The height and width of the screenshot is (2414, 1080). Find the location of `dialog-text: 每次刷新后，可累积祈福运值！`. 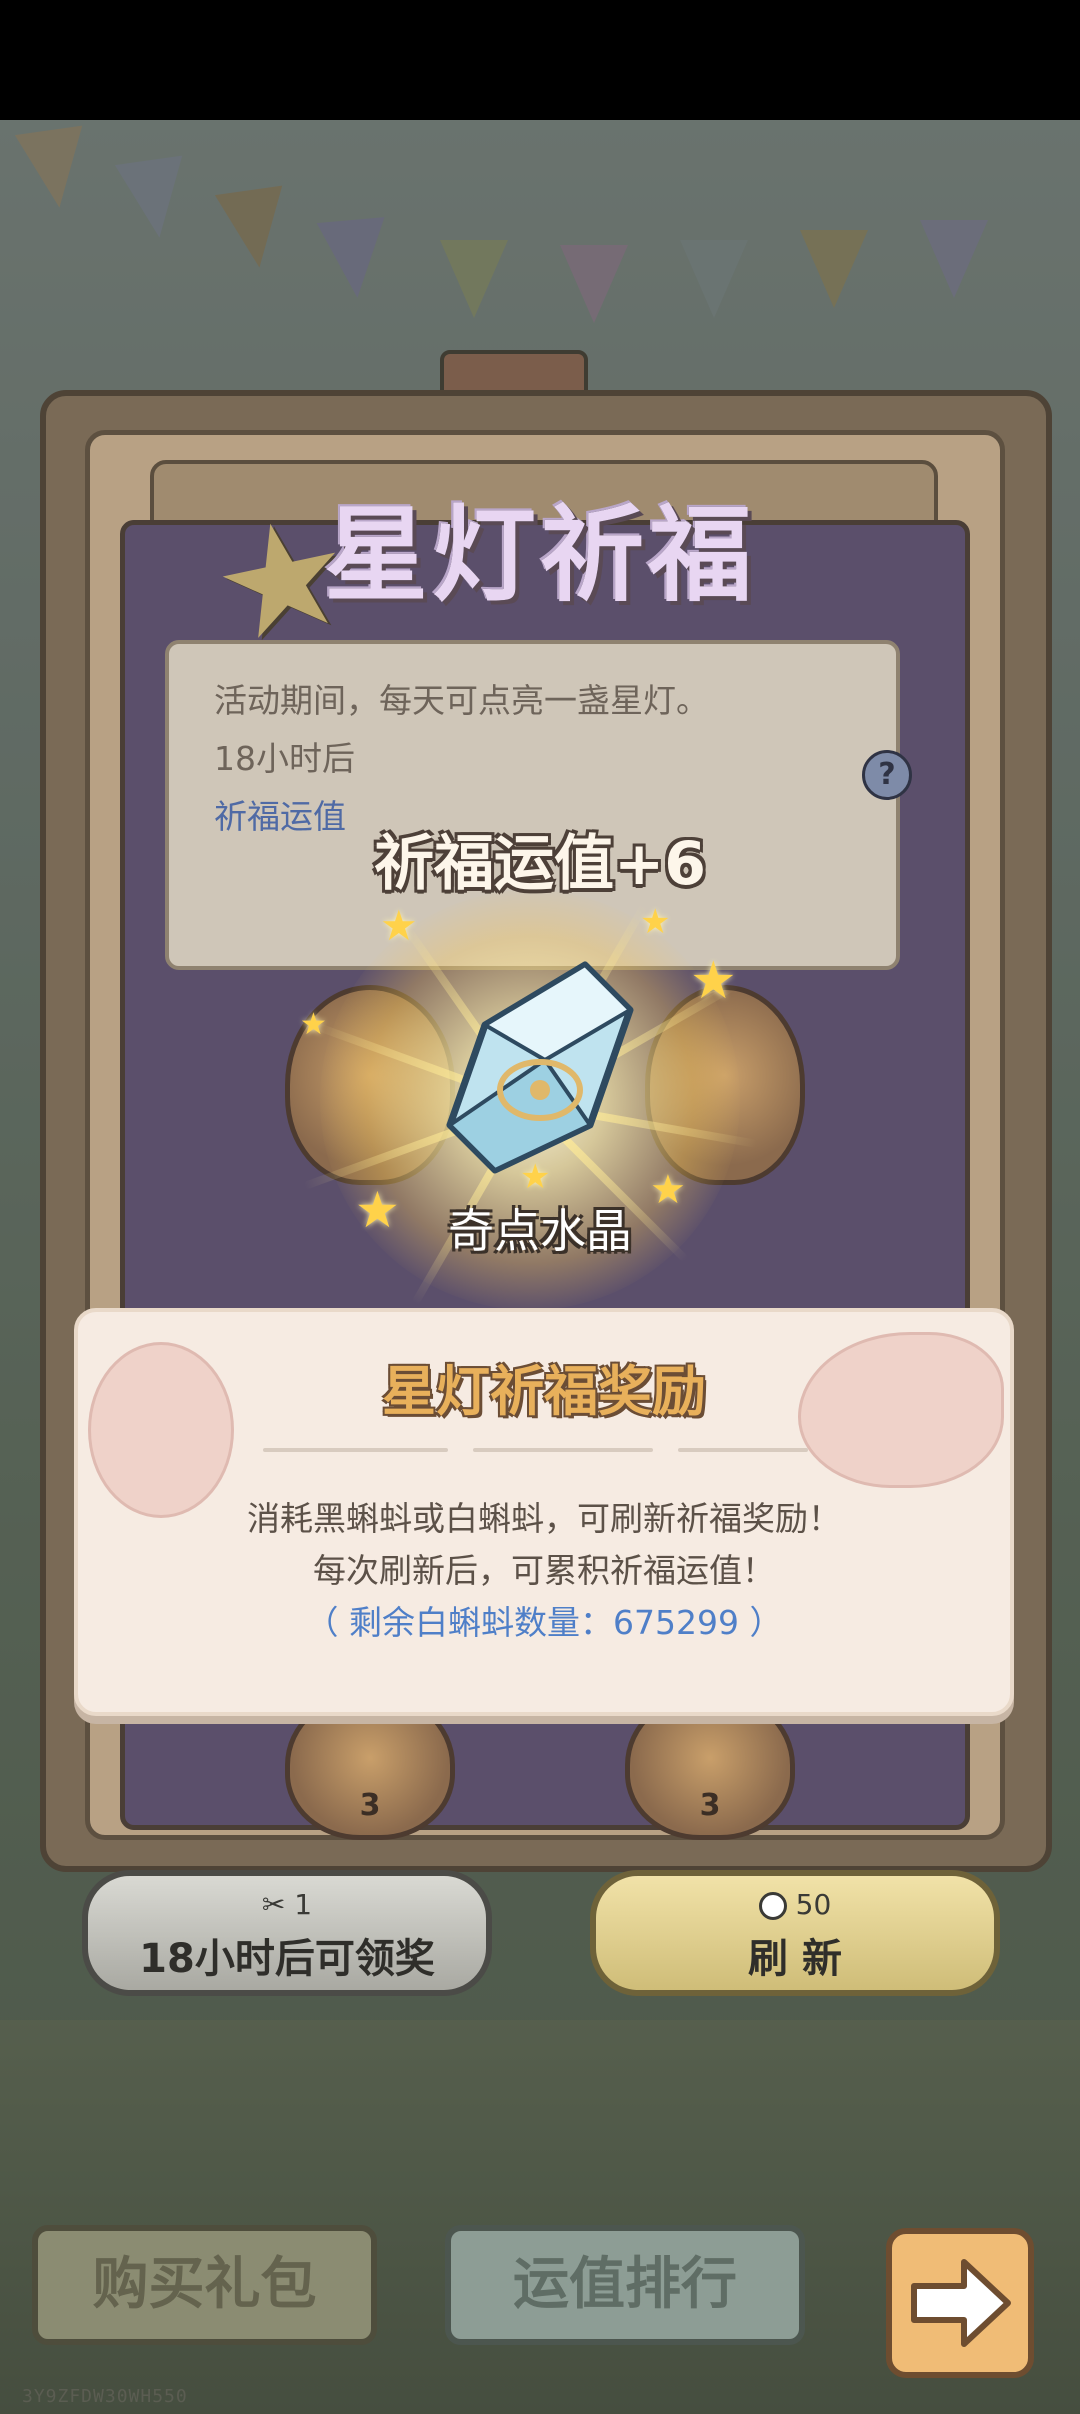

dialog-text: 每次刷新后，可累积祈福运值！ is located at coordinates (544, 1570).